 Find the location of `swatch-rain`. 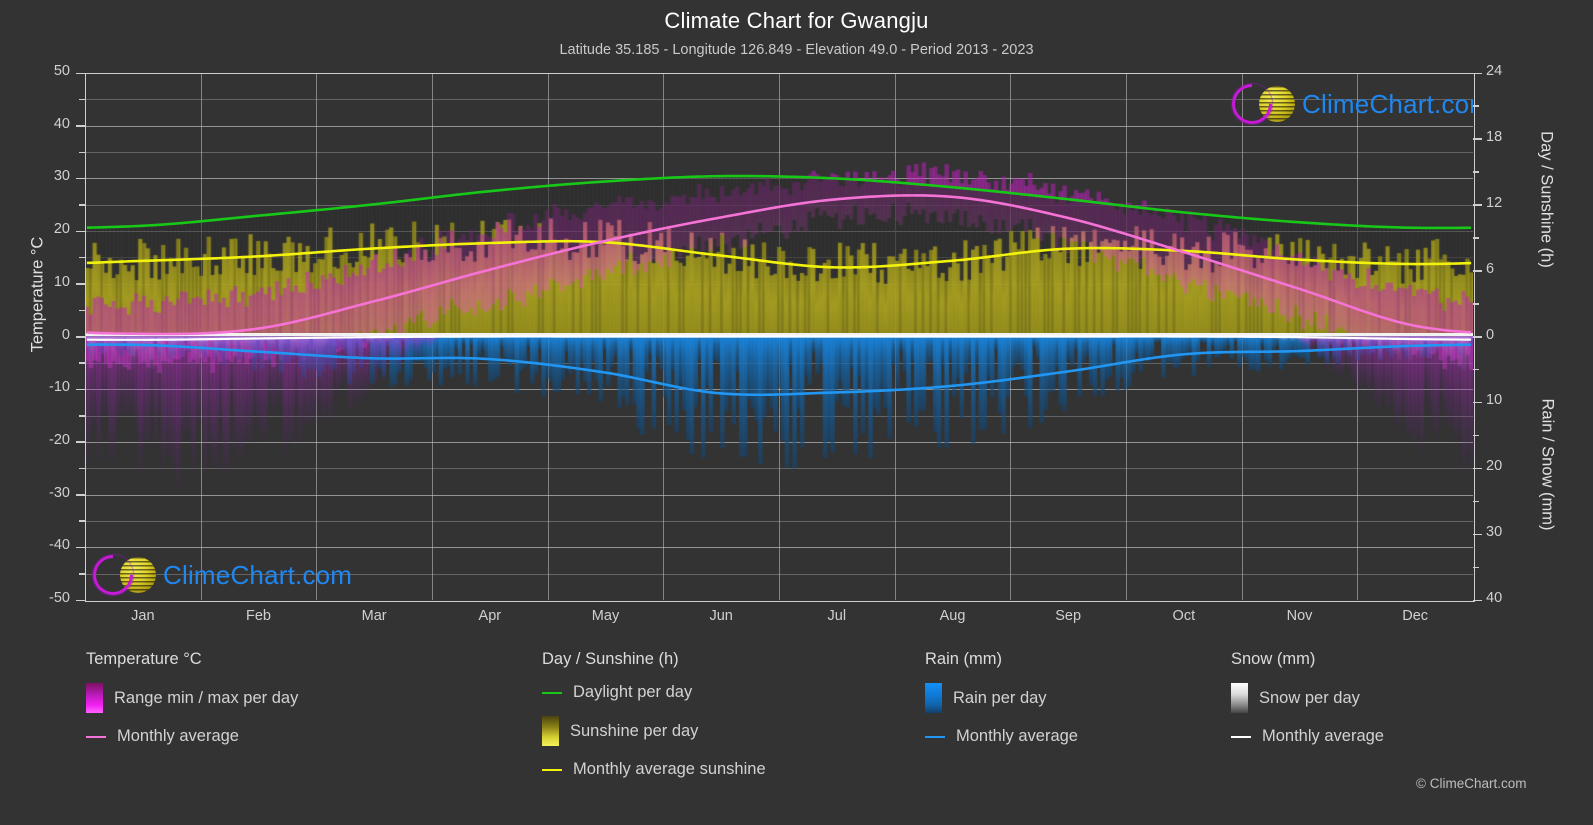

swatch-rain is located at coordinates (933, 698).